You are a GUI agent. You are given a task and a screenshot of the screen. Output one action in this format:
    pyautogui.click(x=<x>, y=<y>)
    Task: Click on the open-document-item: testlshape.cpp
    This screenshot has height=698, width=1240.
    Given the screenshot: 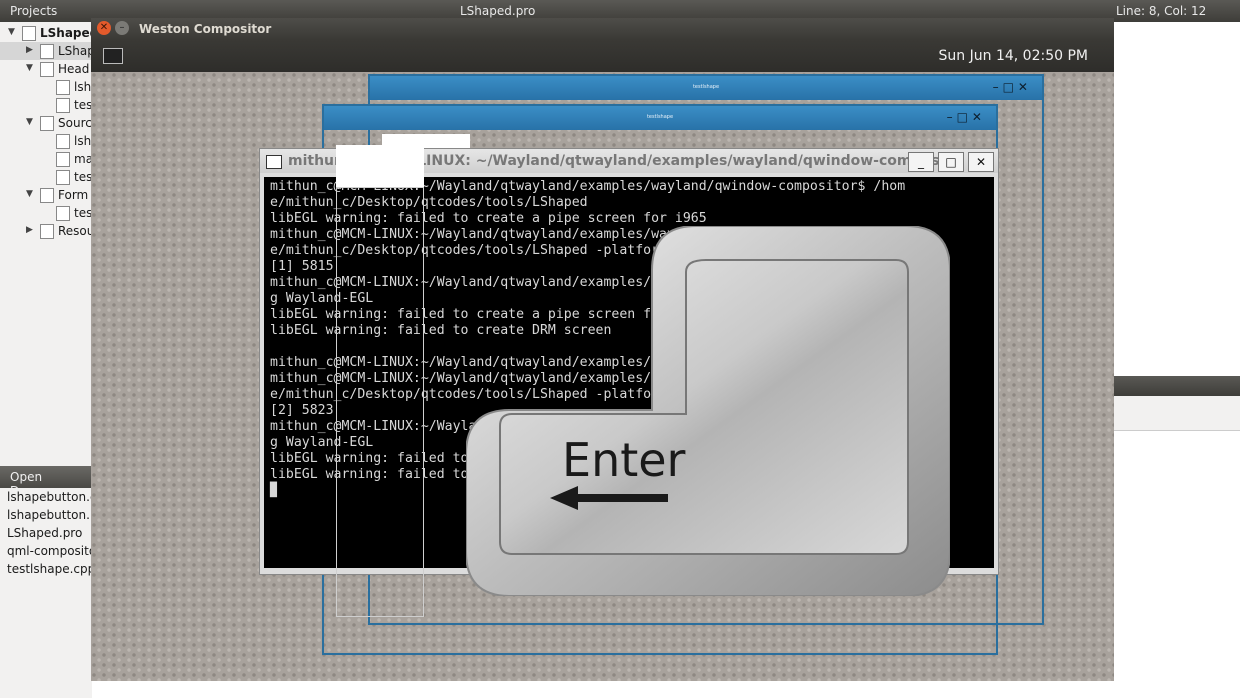 What is the action you would take?
    pyautogui.click(x=49, y=569)
    